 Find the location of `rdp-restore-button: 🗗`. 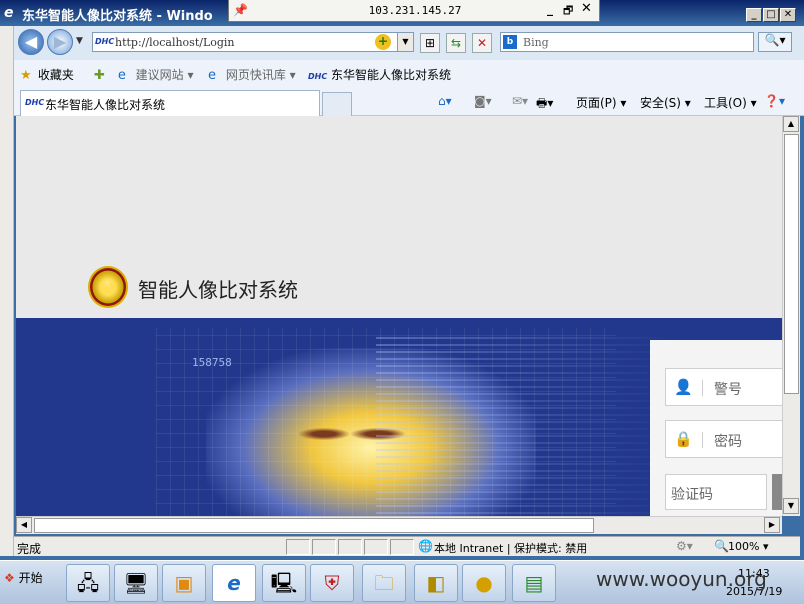

rdp-restore-button: 🗗 is located at coordinates (568, 11).